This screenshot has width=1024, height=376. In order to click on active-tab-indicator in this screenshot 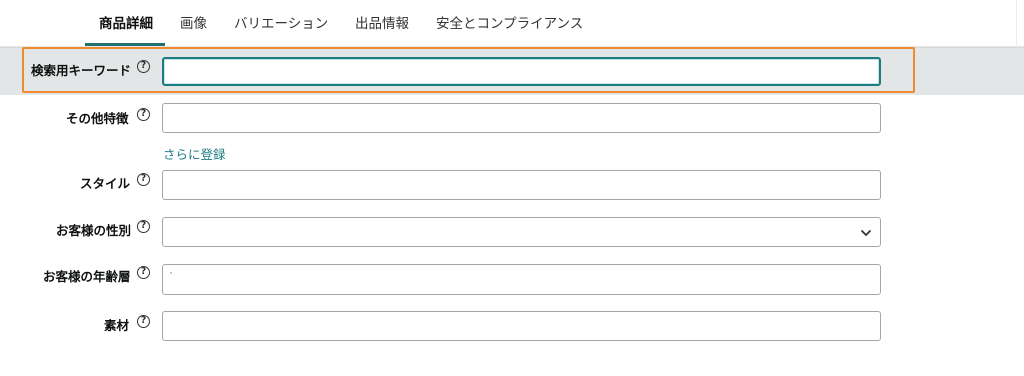, I will do `click(125, 44)`.